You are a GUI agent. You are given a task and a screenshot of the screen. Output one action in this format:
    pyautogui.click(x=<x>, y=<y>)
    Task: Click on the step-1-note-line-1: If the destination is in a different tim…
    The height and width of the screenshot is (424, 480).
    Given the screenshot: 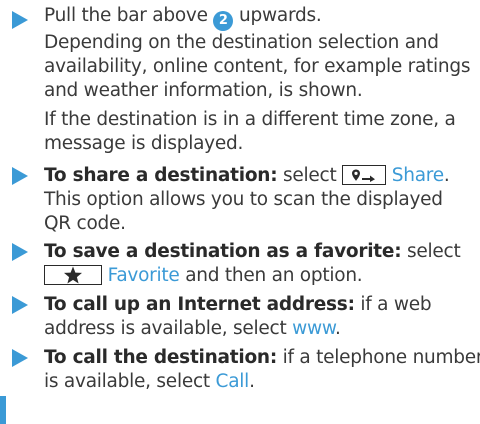 What is the action you would take?
    pyautogui.click(x=250, y=119)
    